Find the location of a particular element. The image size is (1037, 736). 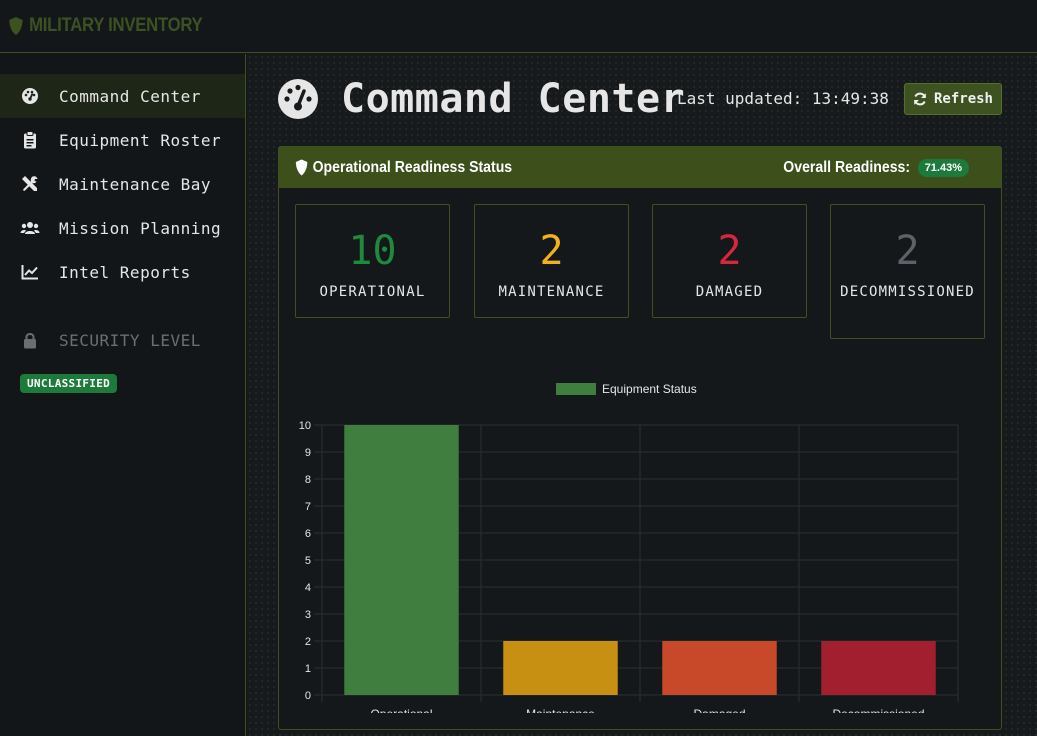

users-icon is located at coordinates (30, 228).